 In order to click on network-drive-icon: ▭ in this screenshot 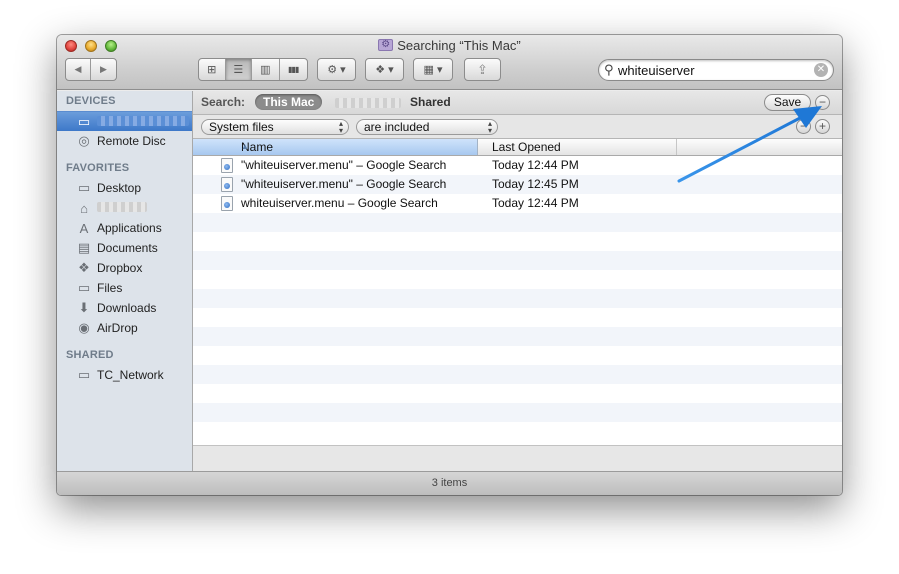, I will do `click(84, 374)`.